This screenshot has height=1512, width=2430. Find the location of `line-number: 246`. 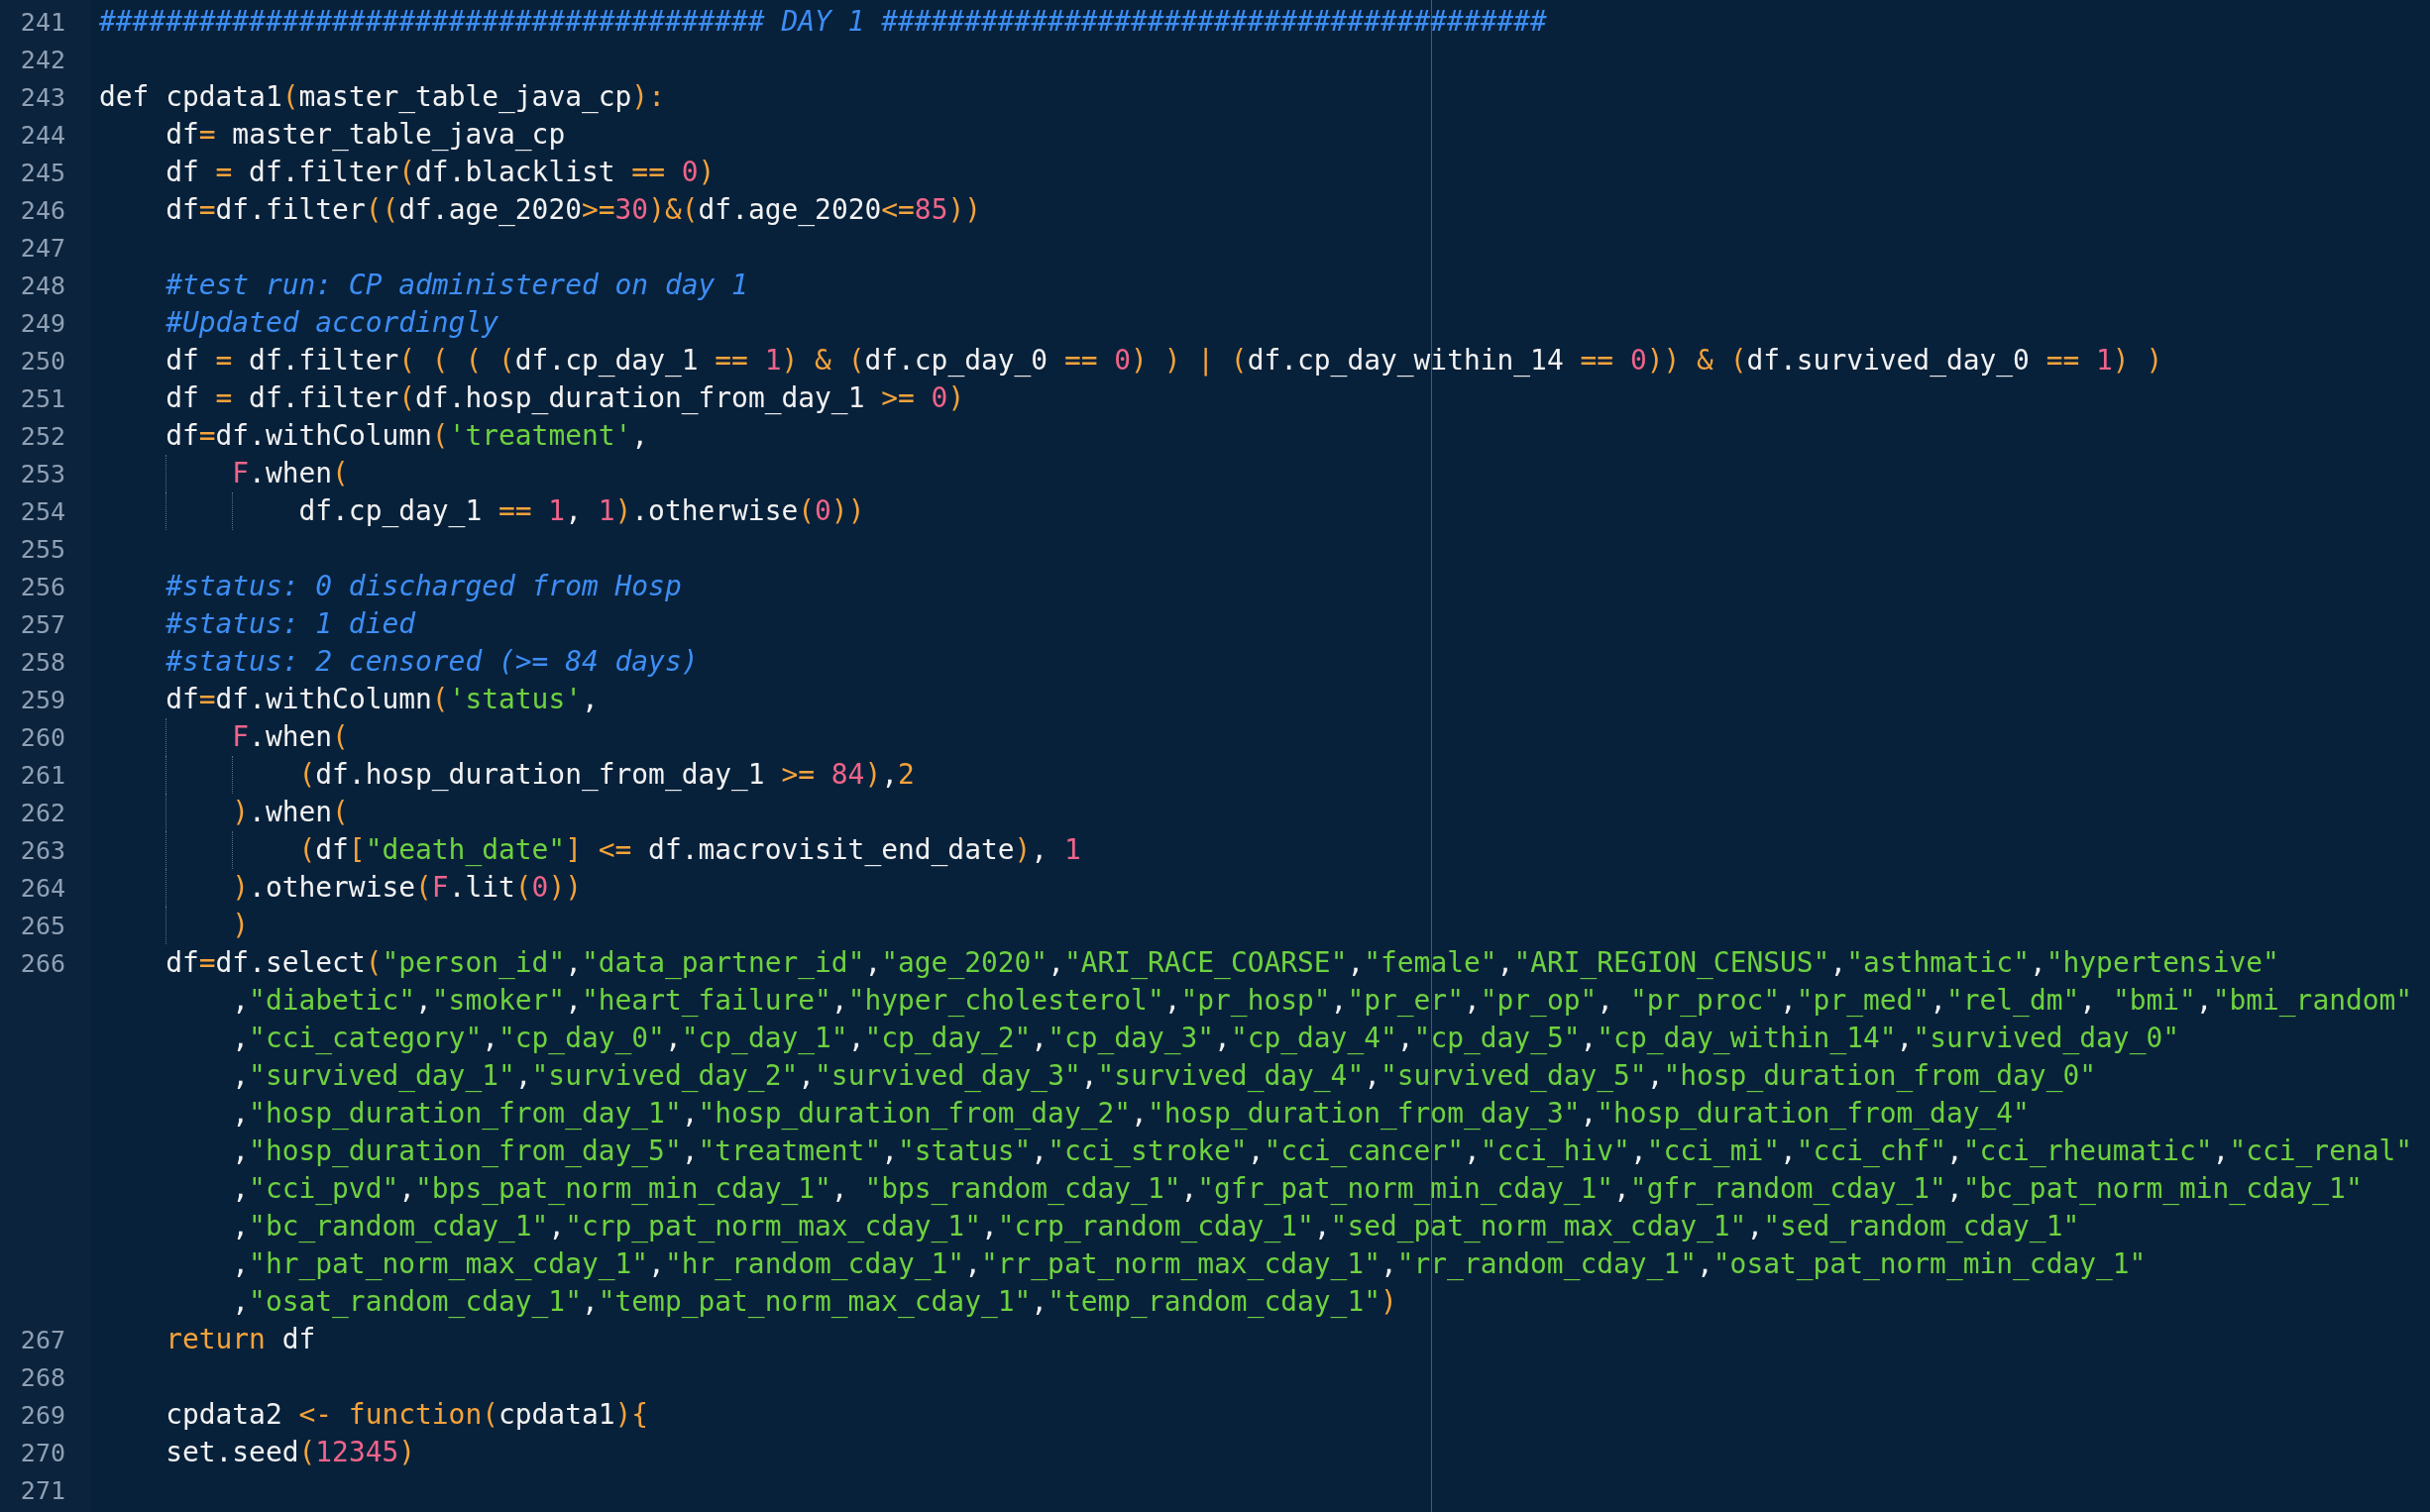

line-number: 246 is located at coordinates (42, 210).